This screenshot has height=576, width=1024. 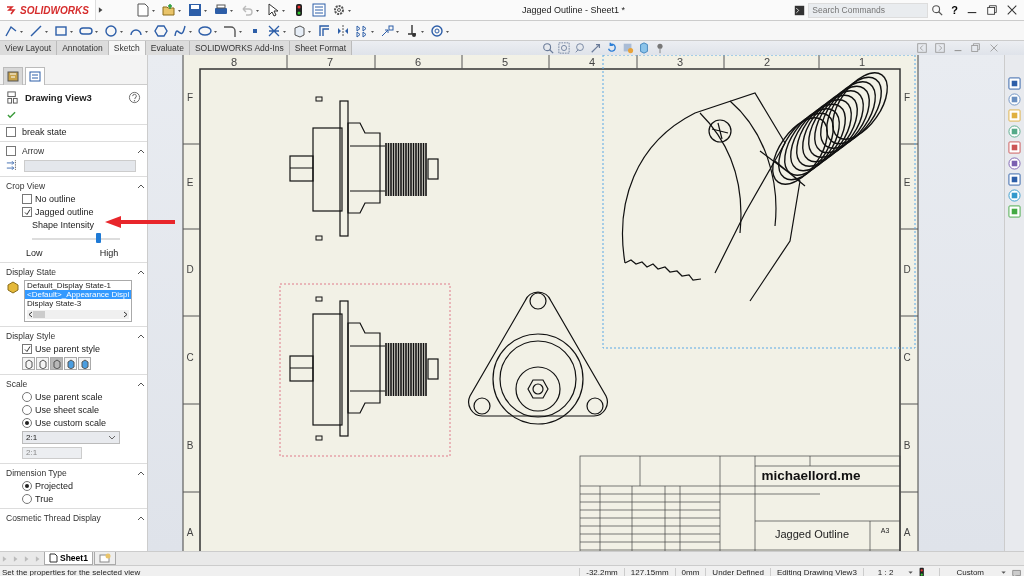 What do you see at coordinates (54, 486) in the screenshot?
I see `option-label: Projected` at bounding box center [54, 486].